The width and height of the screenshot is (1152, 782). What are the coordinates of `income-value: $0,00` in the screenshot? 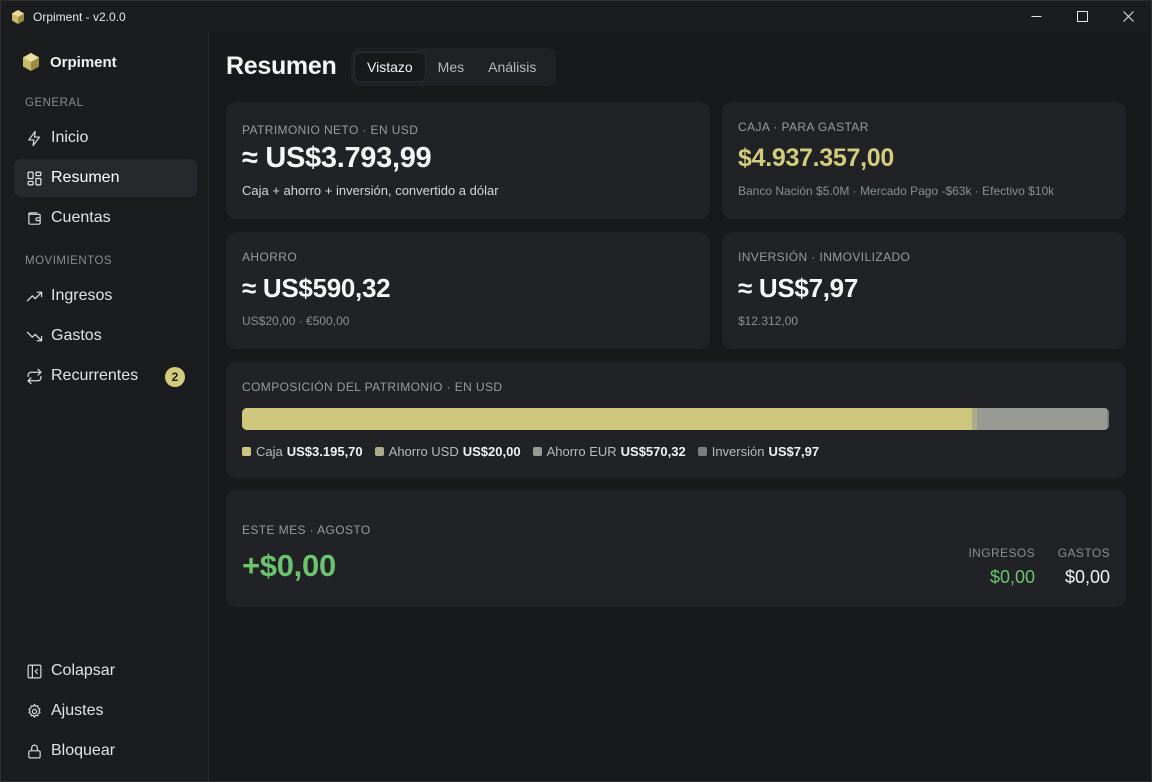 It's located at (1012, 577).